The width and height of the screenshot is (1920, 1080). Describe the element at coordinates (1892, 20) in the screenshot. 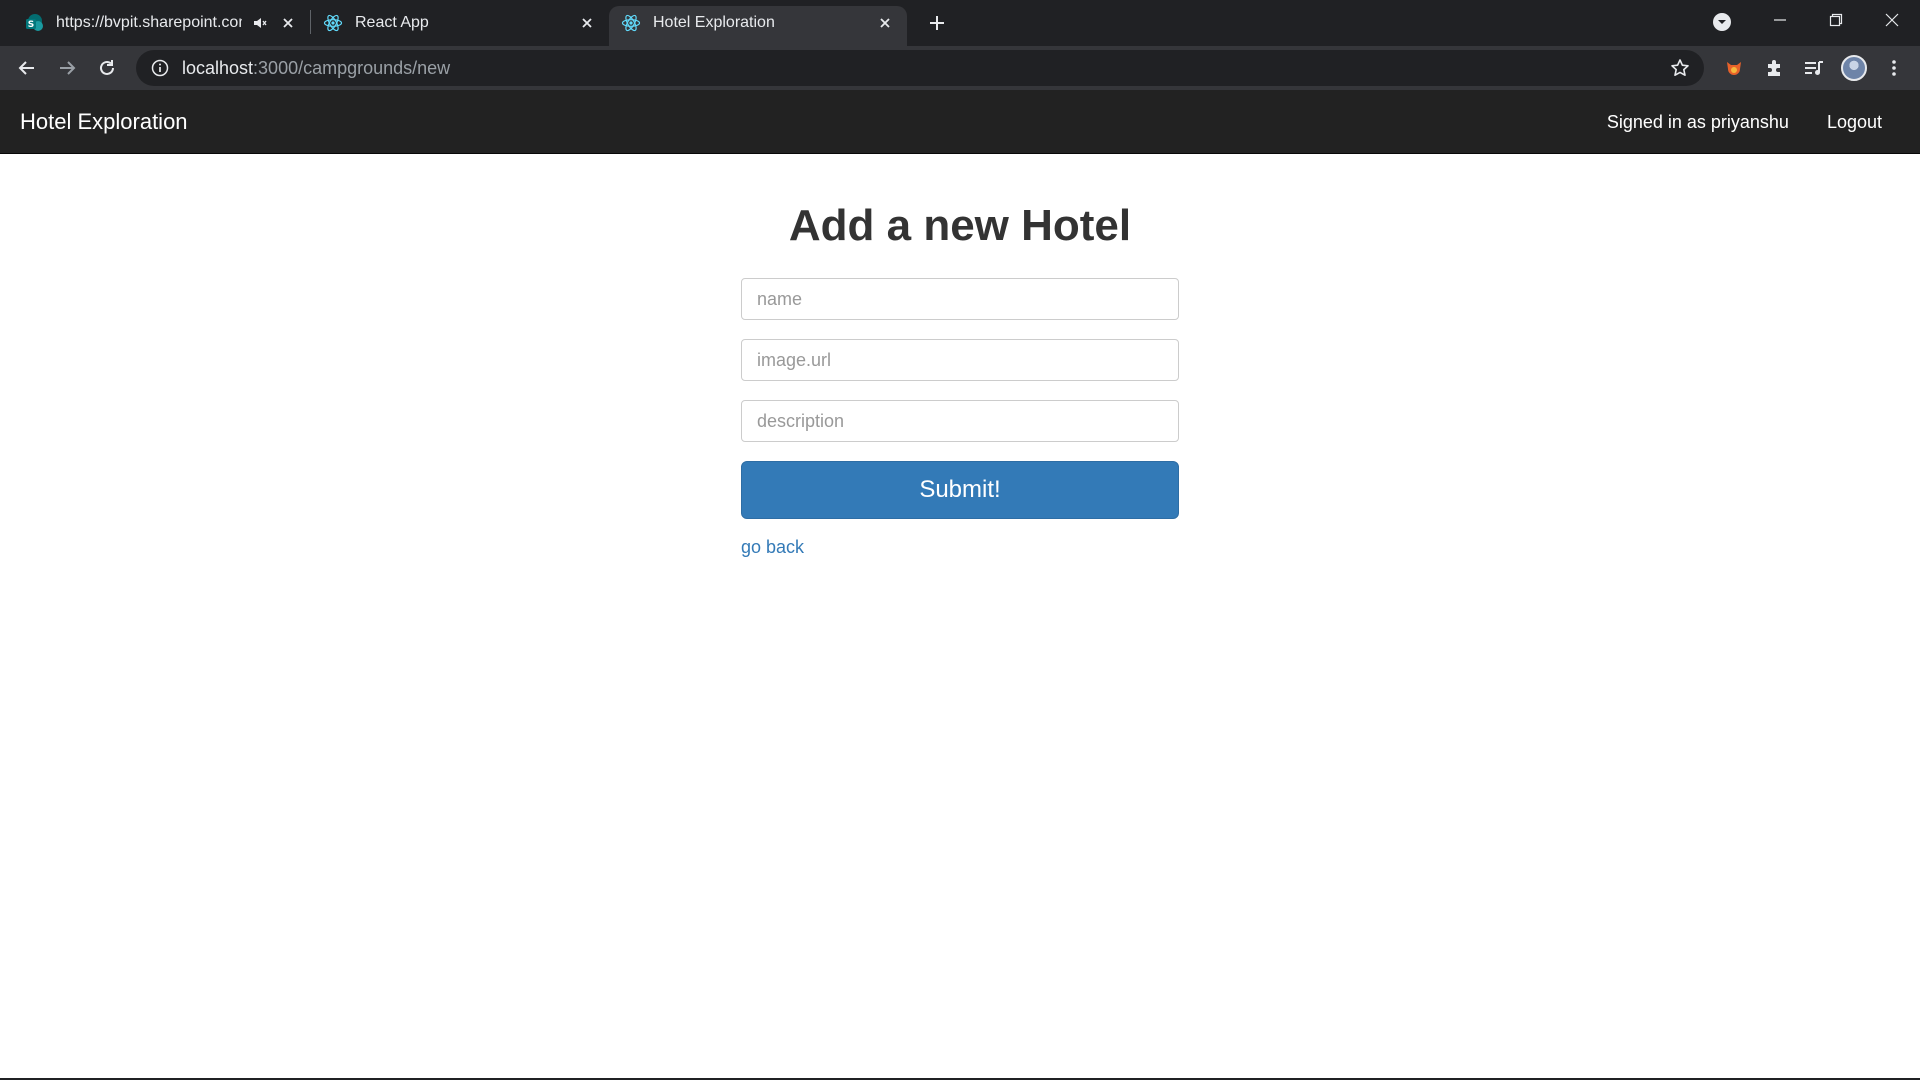

I see `close-window-icon` at that location.